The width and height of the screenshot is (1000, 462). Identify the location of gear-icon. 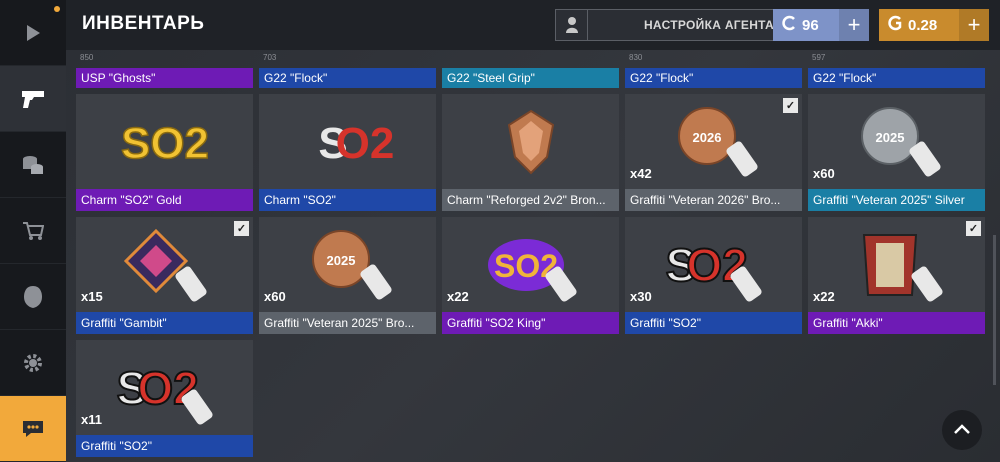
(33, 363).